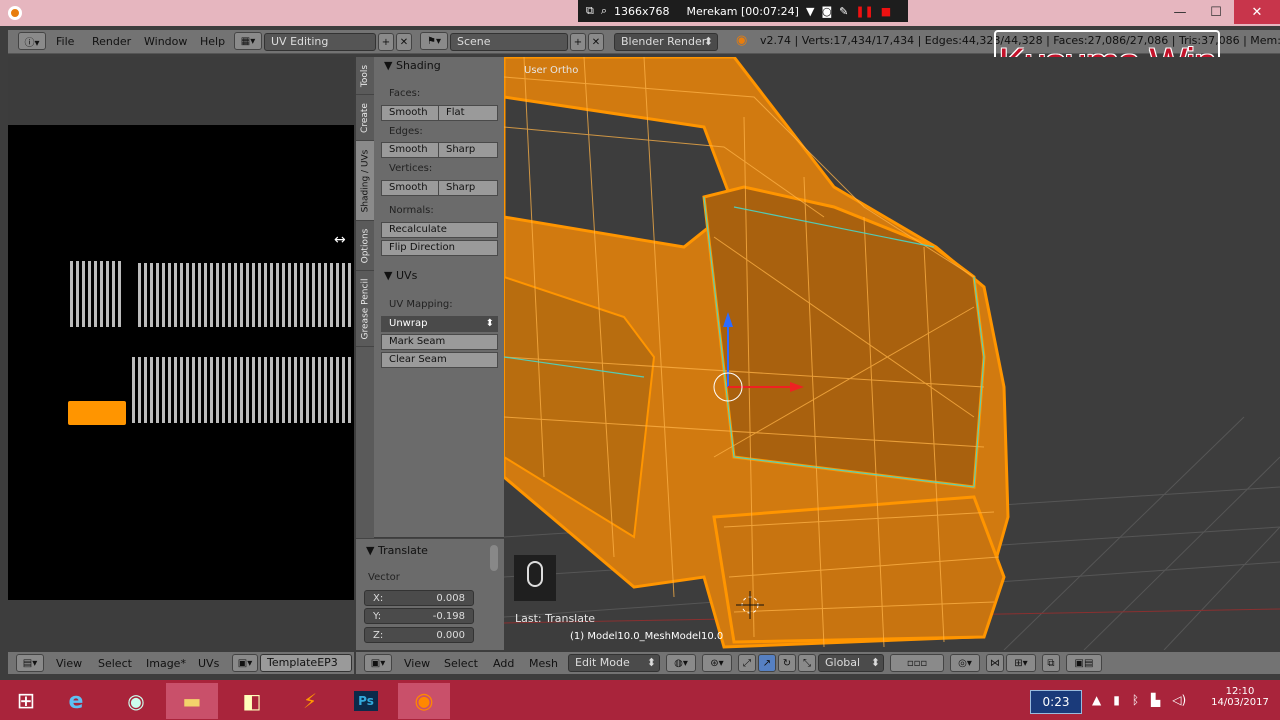 This screenshot has width=1280, height=720. What do you see at coordinates (851, 663) in the screenshot?
I see `orientation-select: Global ⬍` at bounding box center [851, 663].